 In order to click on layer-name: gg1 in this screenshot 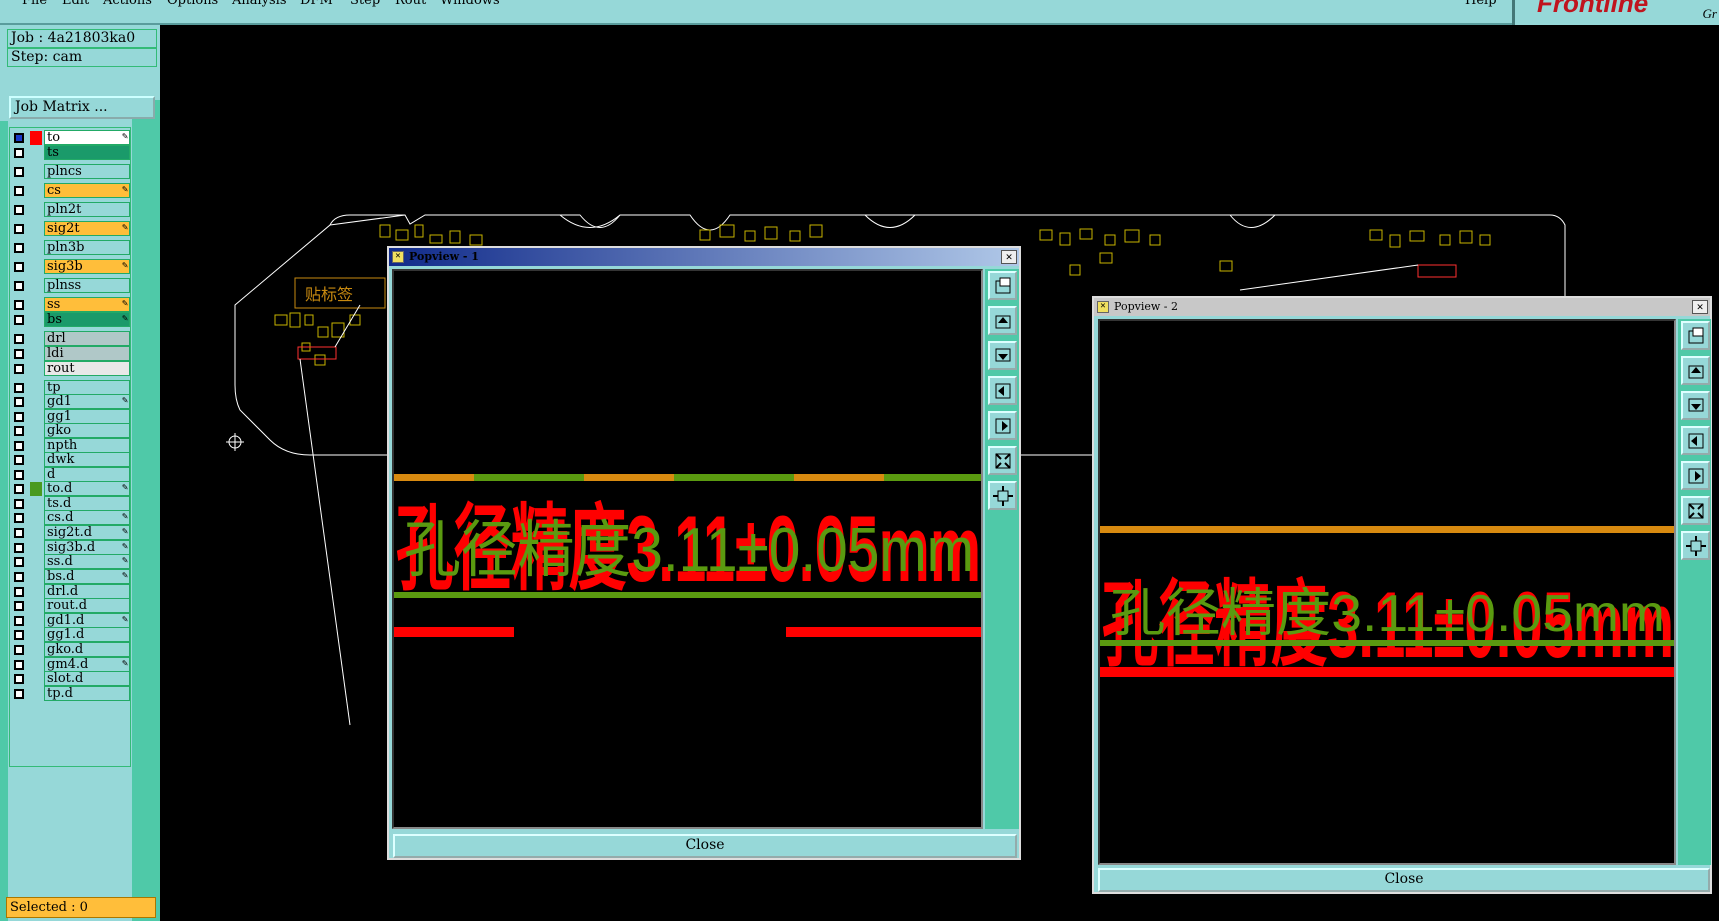, I will do `click(87, 416)`.